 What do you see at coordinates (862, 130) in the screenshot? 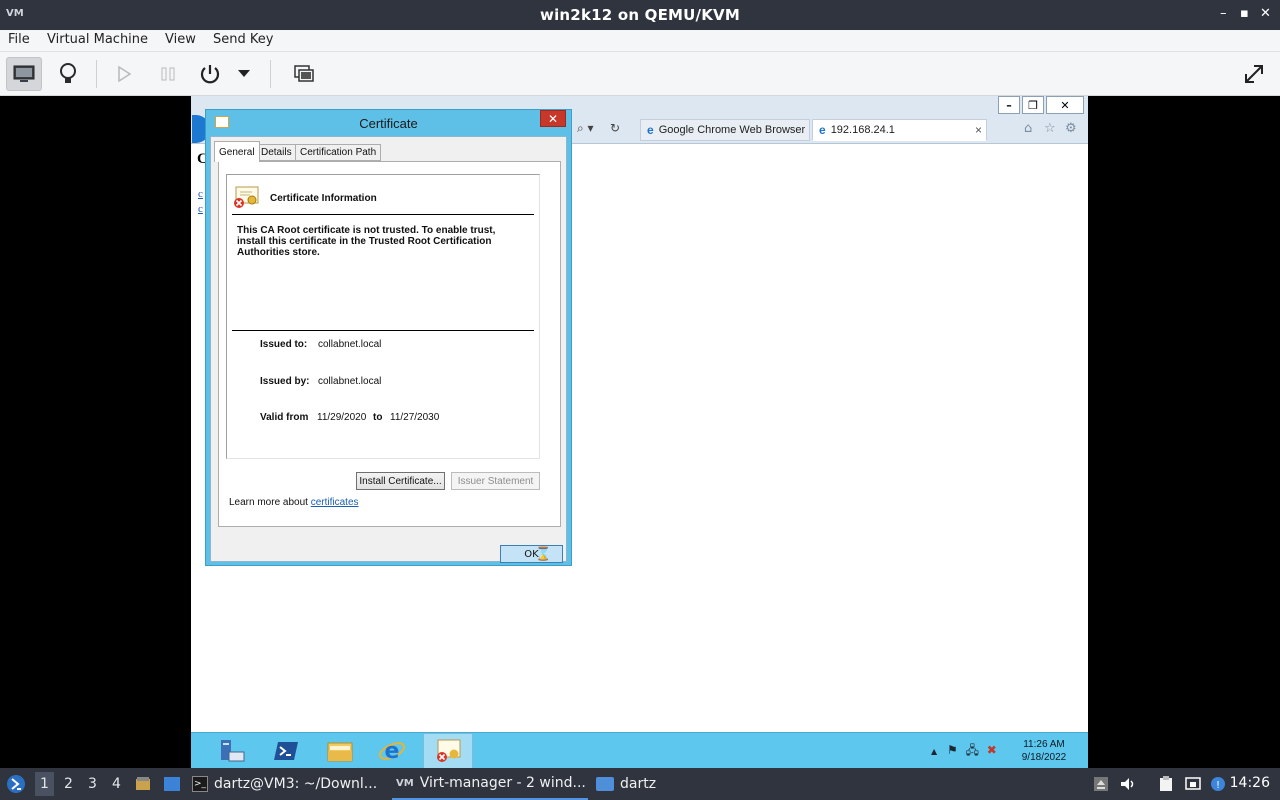
I see `tab-label: 192.168.24.1` at bounding box center [862, 130].